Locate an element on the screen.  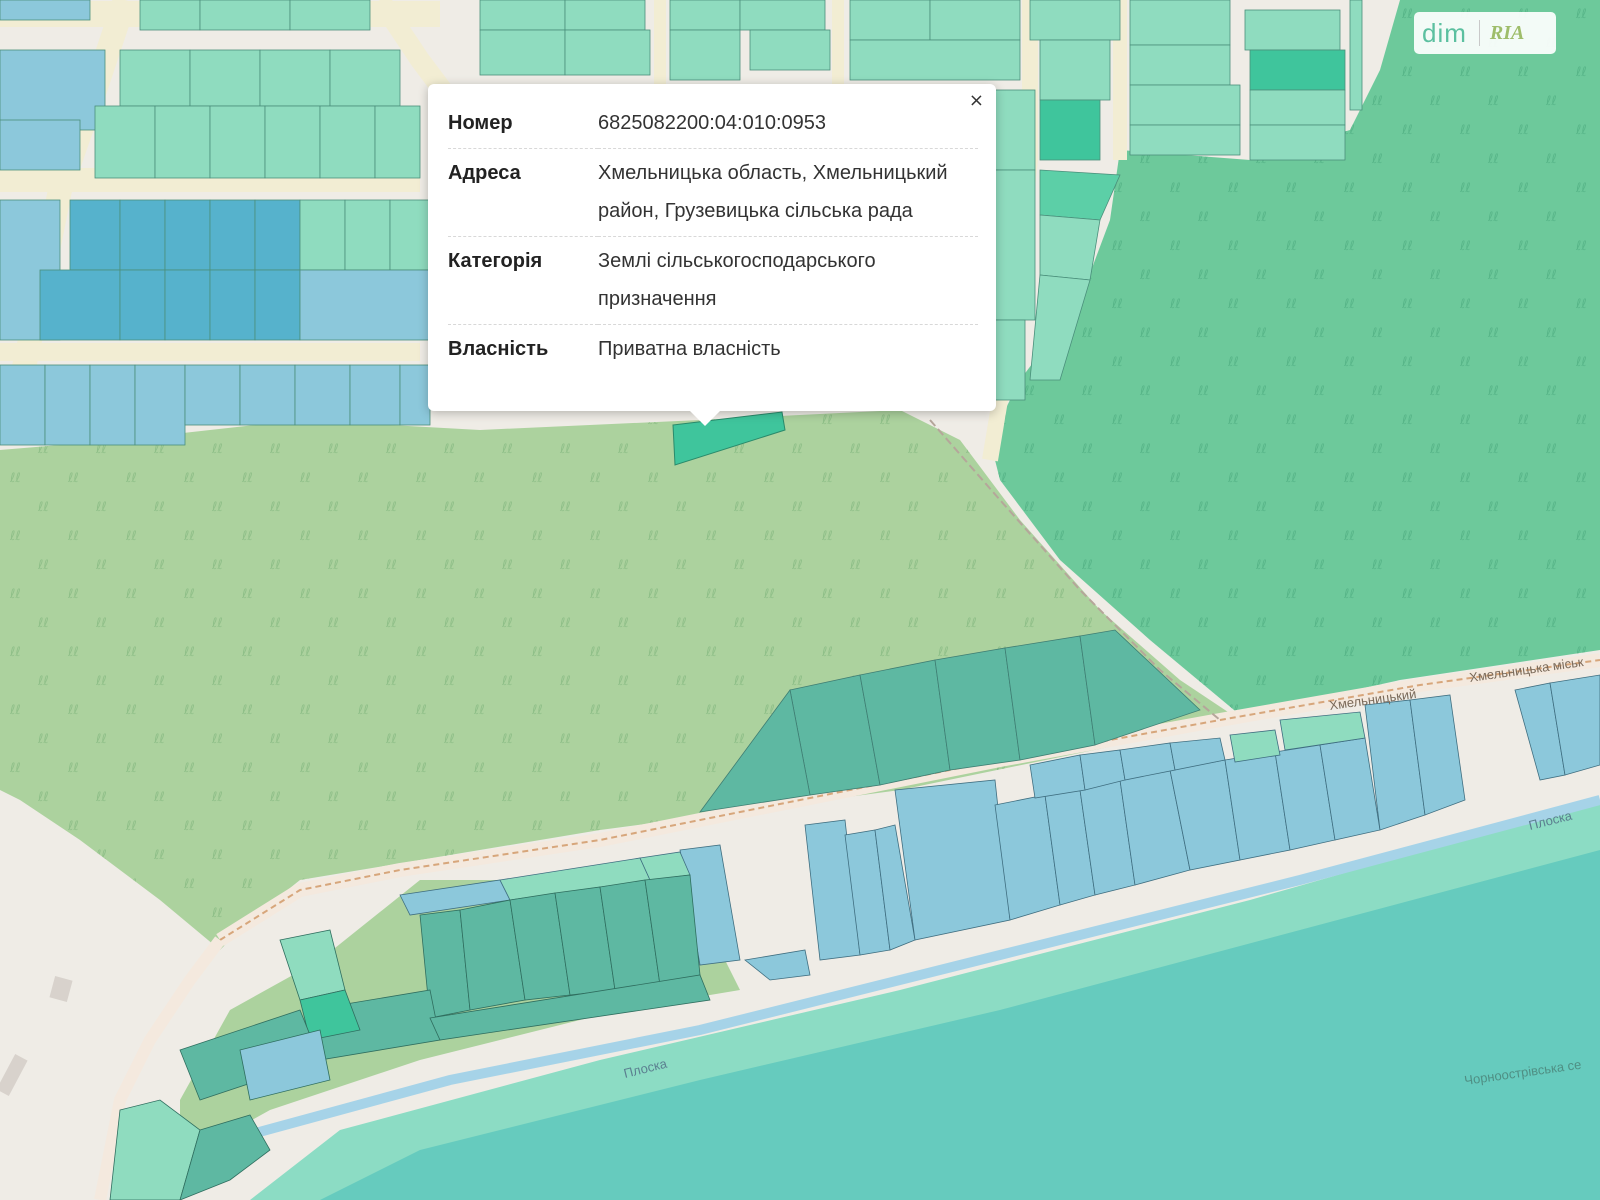
info-row-number: Номер 6825082200:04:010:0953 is located at coordinates (713, 126).